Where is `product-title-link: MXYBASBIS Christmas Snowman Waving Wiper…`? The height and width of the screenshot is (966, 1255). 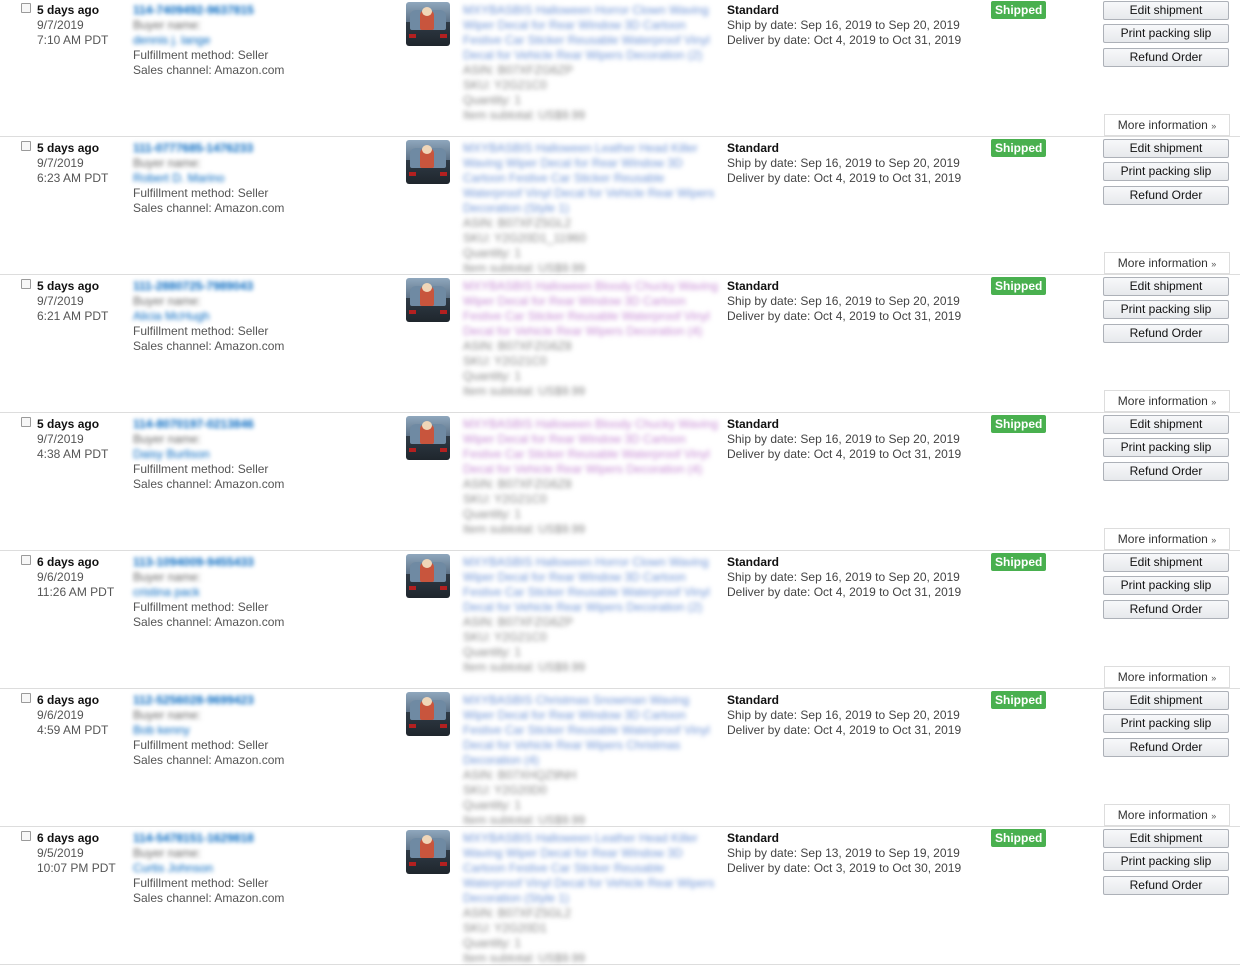
product-title-link: MXYBASBIS Christmas Snowman Waving Wiper… is located at coordinates (592, 730).